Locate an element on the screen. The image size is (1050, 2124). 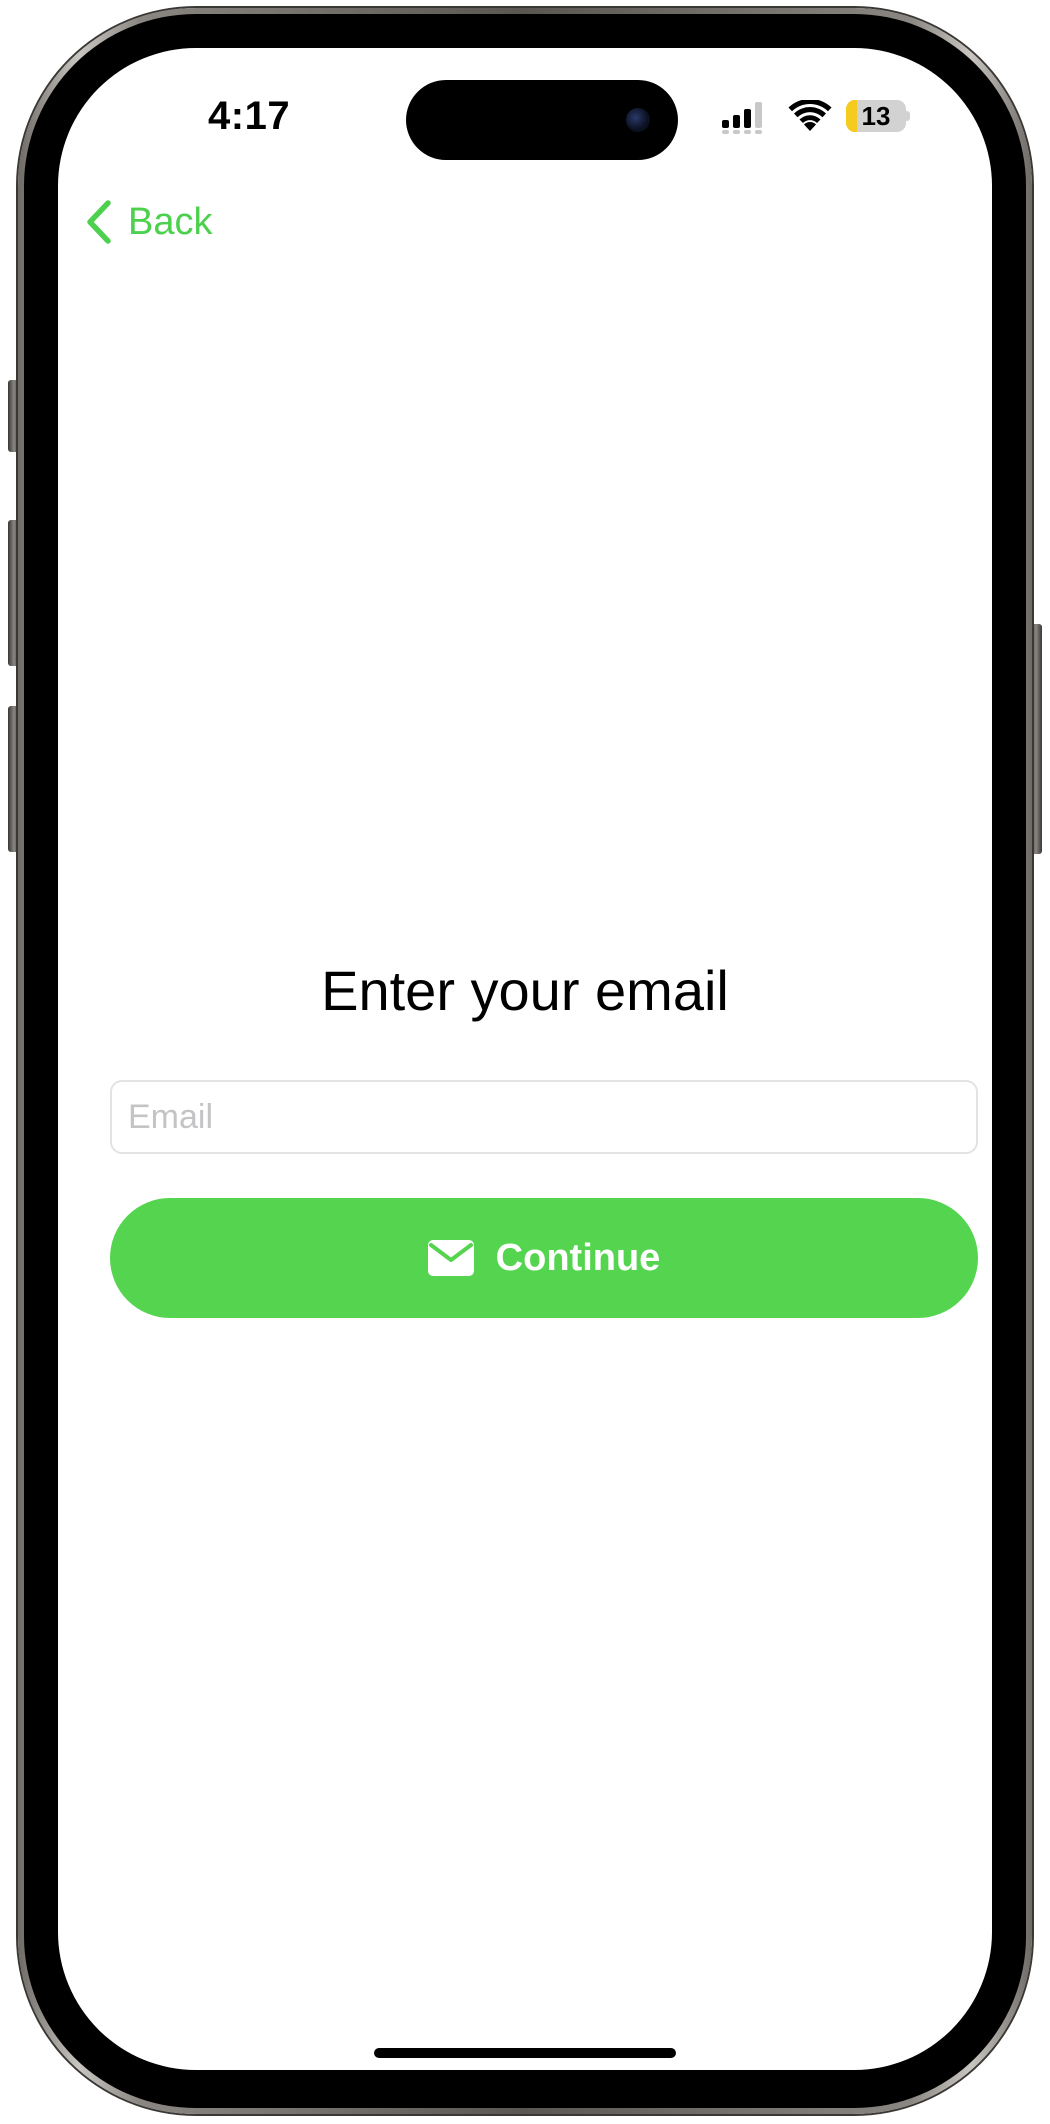
back-button: Back is located at coordinates (148, 222).